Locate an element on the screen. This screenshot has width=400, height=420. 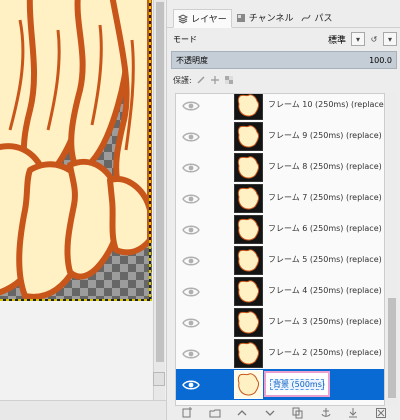
tab-label: レイヤー is located at coordinates (209, 20).